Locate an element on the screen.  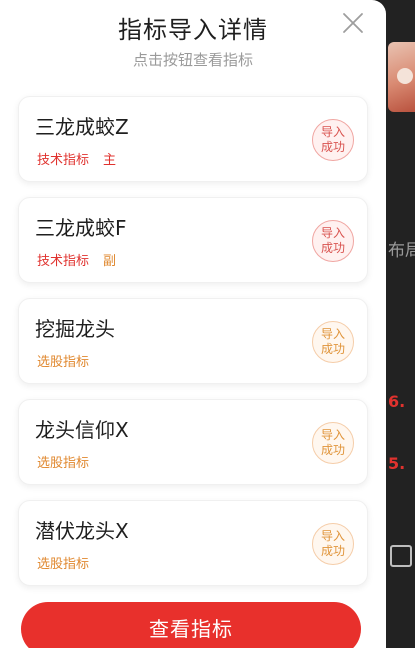
indicator-name: 三龙成蛟F is located at coordinates (81, 228).